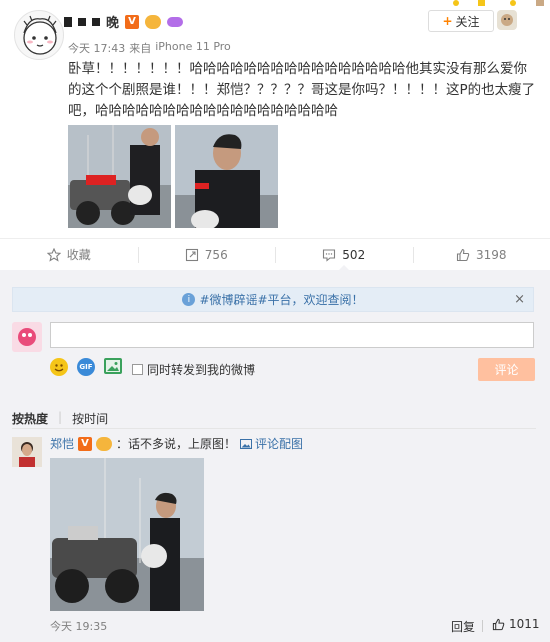 The image size is (550, 642). I want to click on image-upload-icon, so click(113, 366).